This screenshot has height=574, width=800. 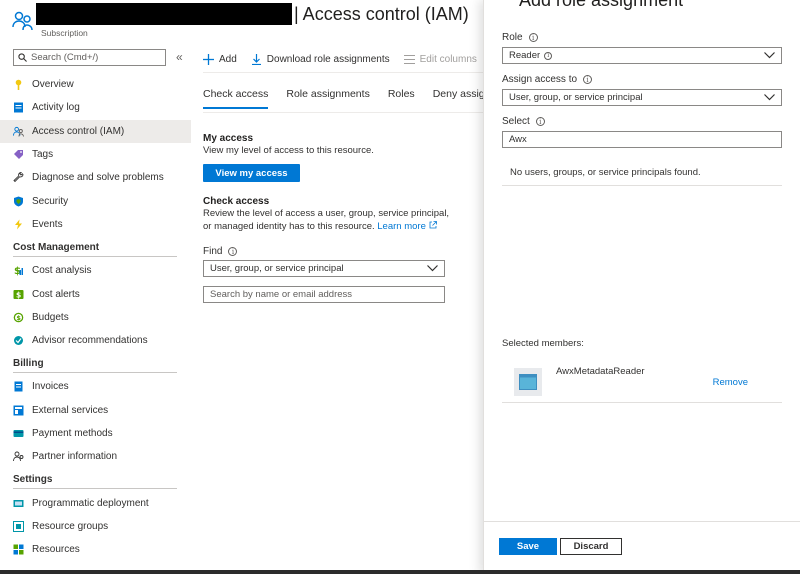 I want to click on sidebar-group-settings: Settings, so click(x=95, y=479).